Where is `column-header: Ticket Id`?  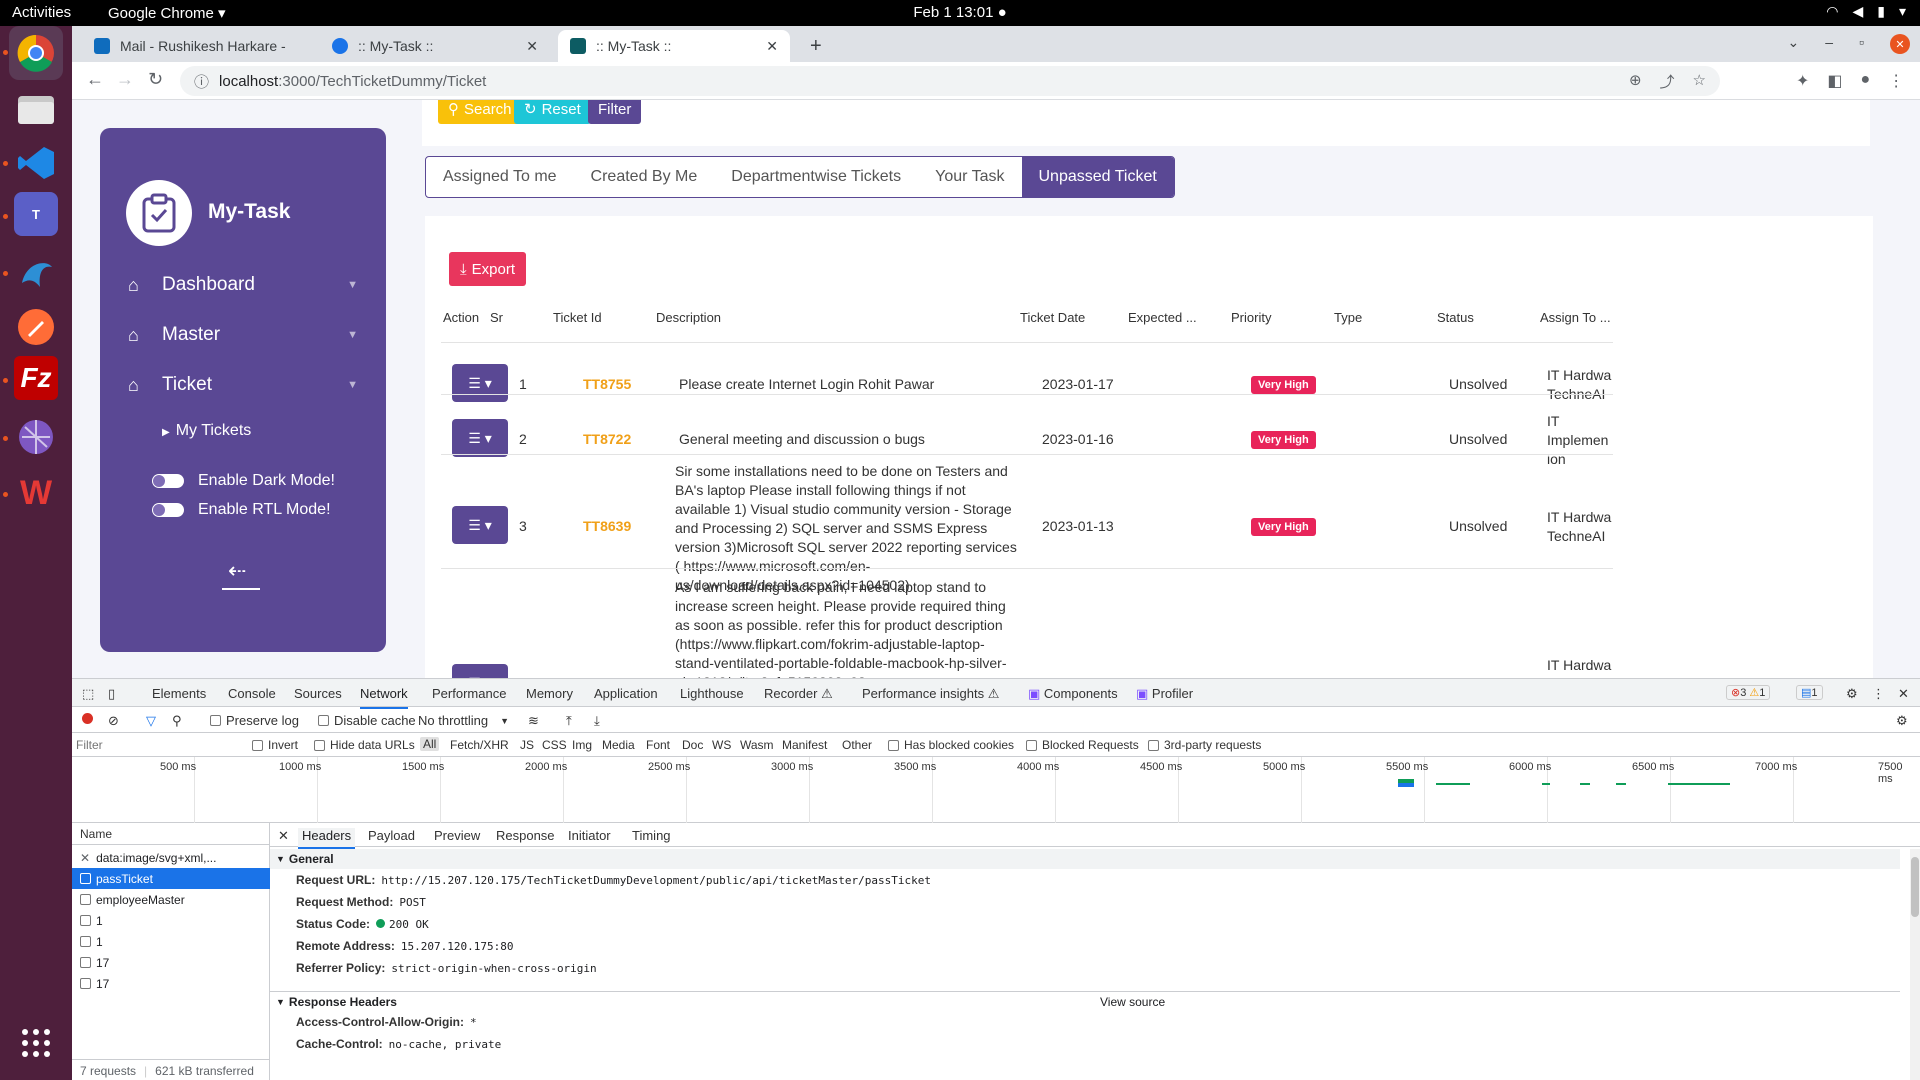
column-header: Ticket Id is located at coordinates (577, 317).